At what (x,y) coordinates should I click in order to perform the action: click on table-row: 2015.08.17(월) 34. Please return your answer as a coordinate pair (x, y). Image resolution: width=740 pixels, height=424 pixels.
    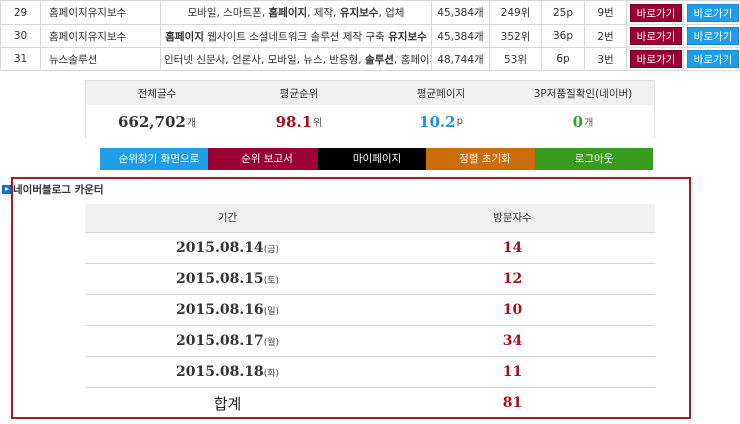
    Looking at the image, I should click on (370, 341).